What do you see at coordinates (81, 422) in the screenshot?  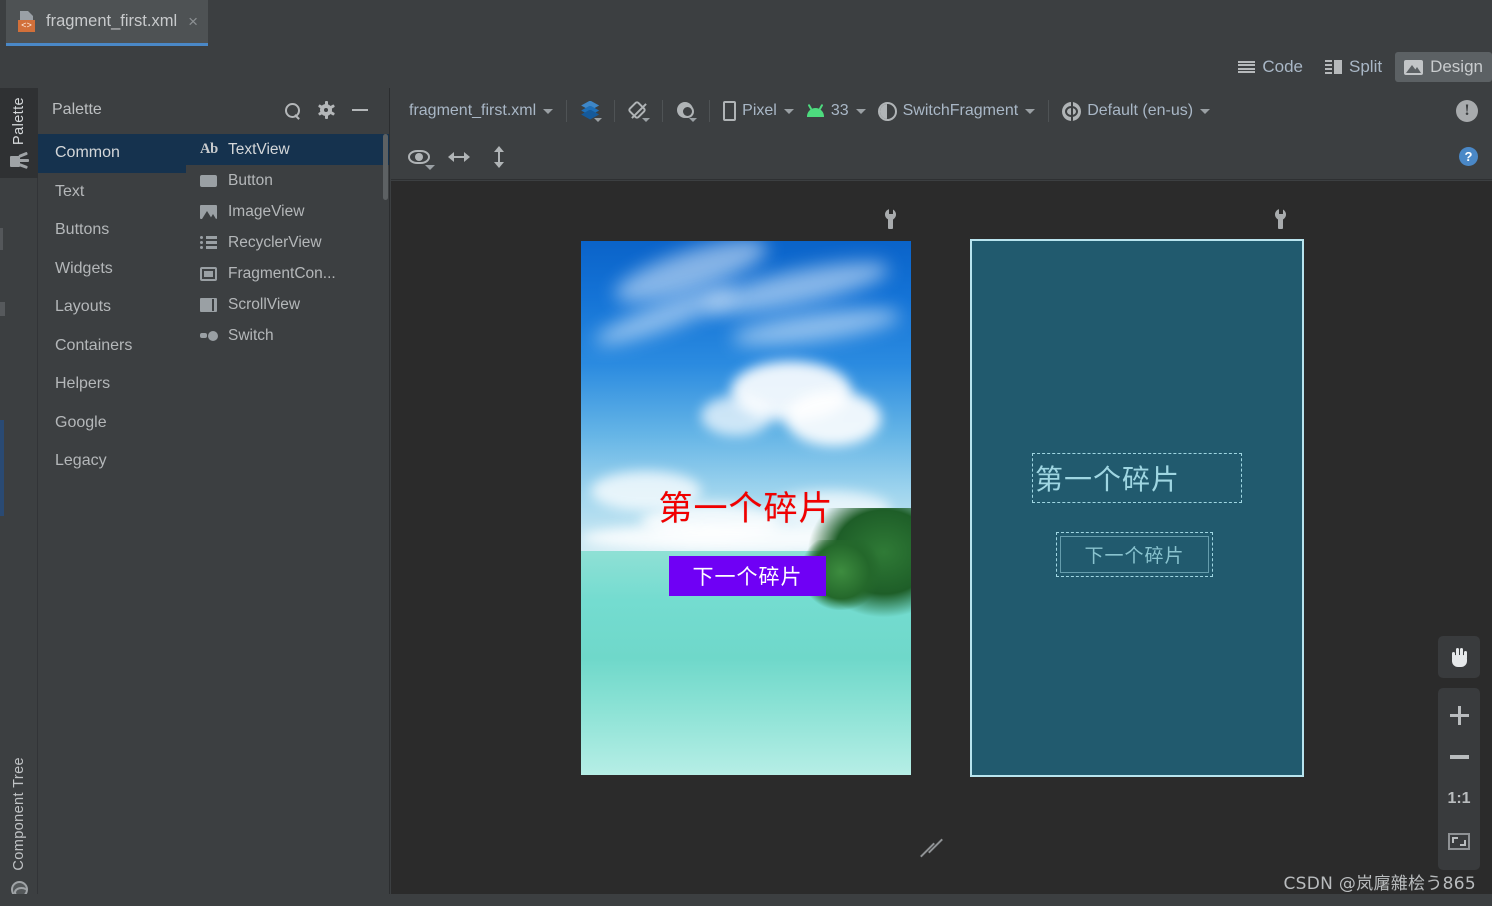 I see `category-label: Google` at bounding box center [81, 422].